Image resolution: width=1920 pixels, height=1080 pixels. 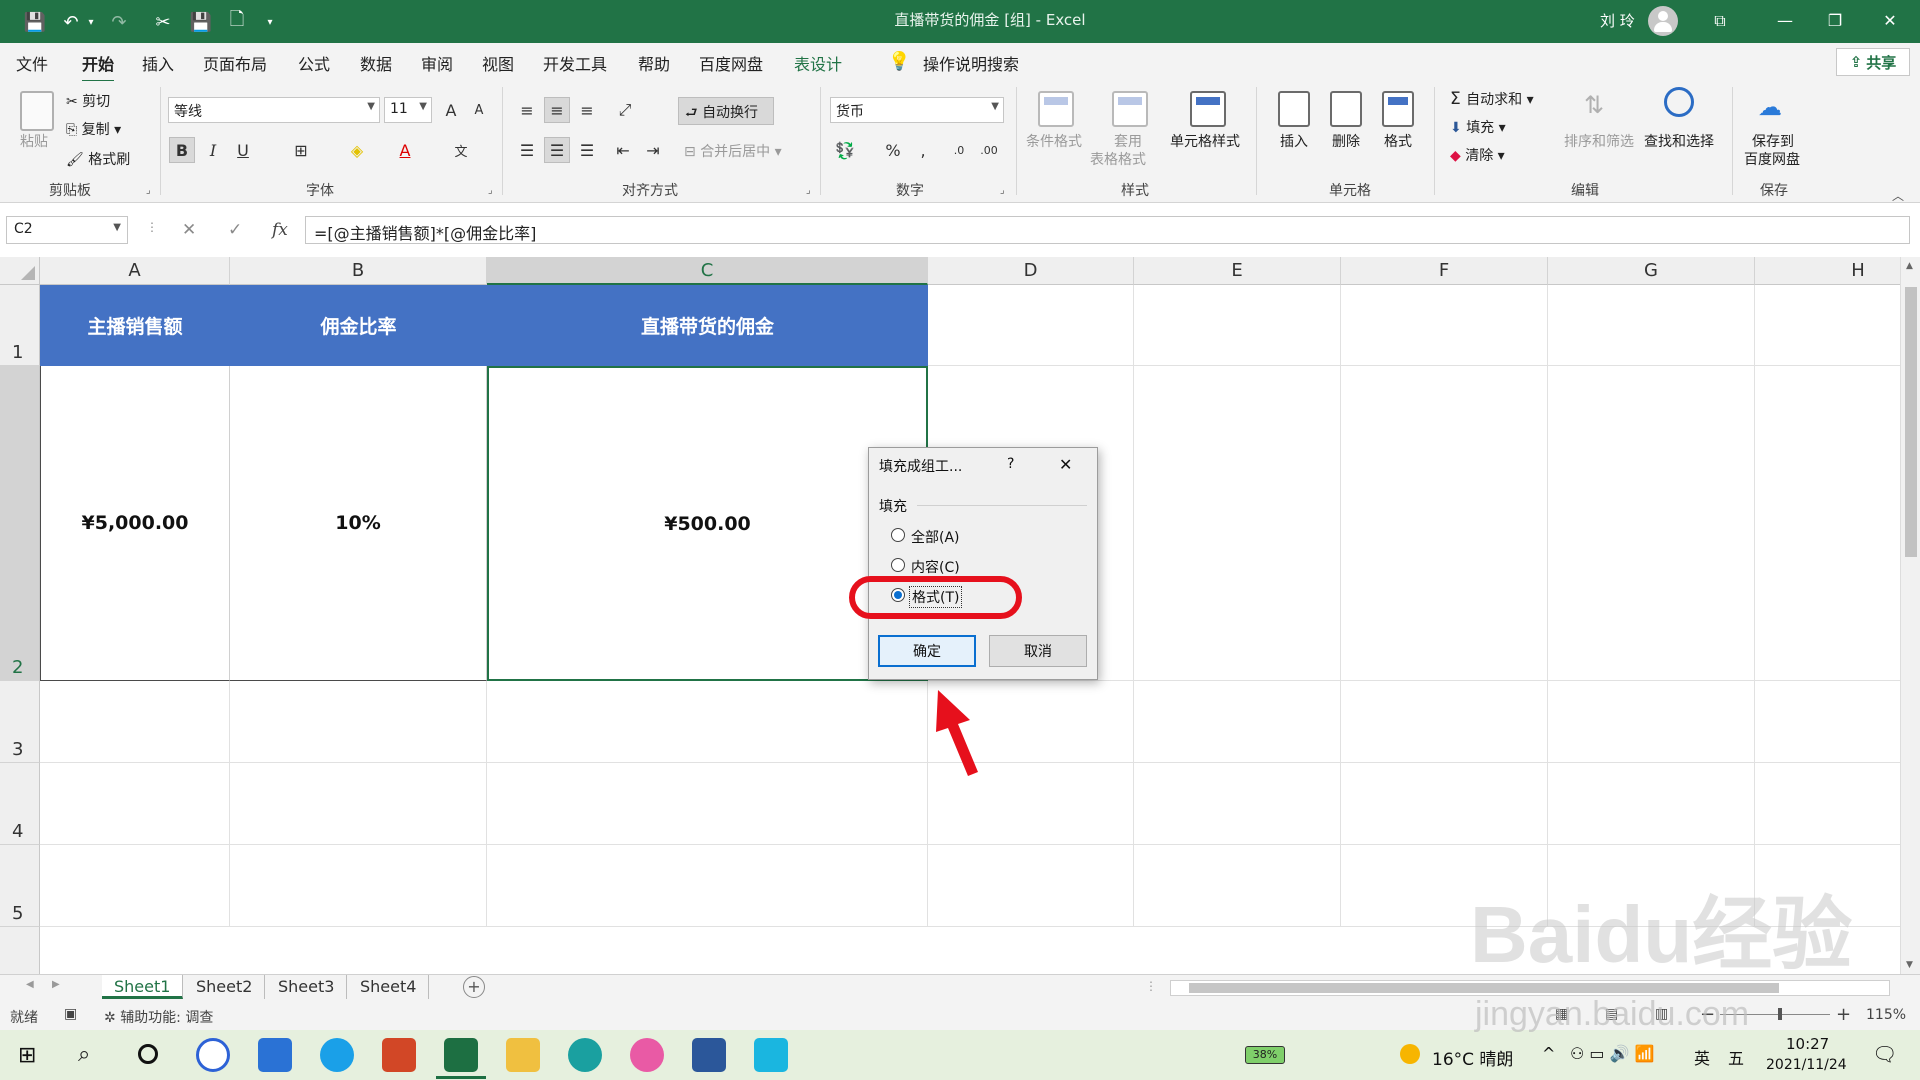 What do you see at coordinates (1151, 986) in the screenshot?
I see `splitter-icon: ⋮` at bounding box center [1151, 986].